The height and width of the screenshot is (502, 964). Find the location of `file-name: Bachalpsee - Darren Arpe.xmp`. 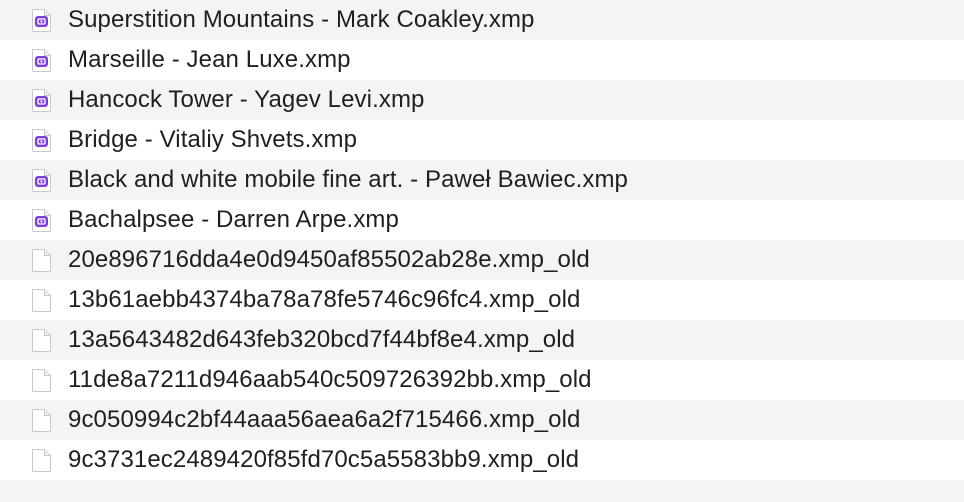

file-name: Bachalpsee - Darren Arpe.xmp is located at coordinates (233, 219).